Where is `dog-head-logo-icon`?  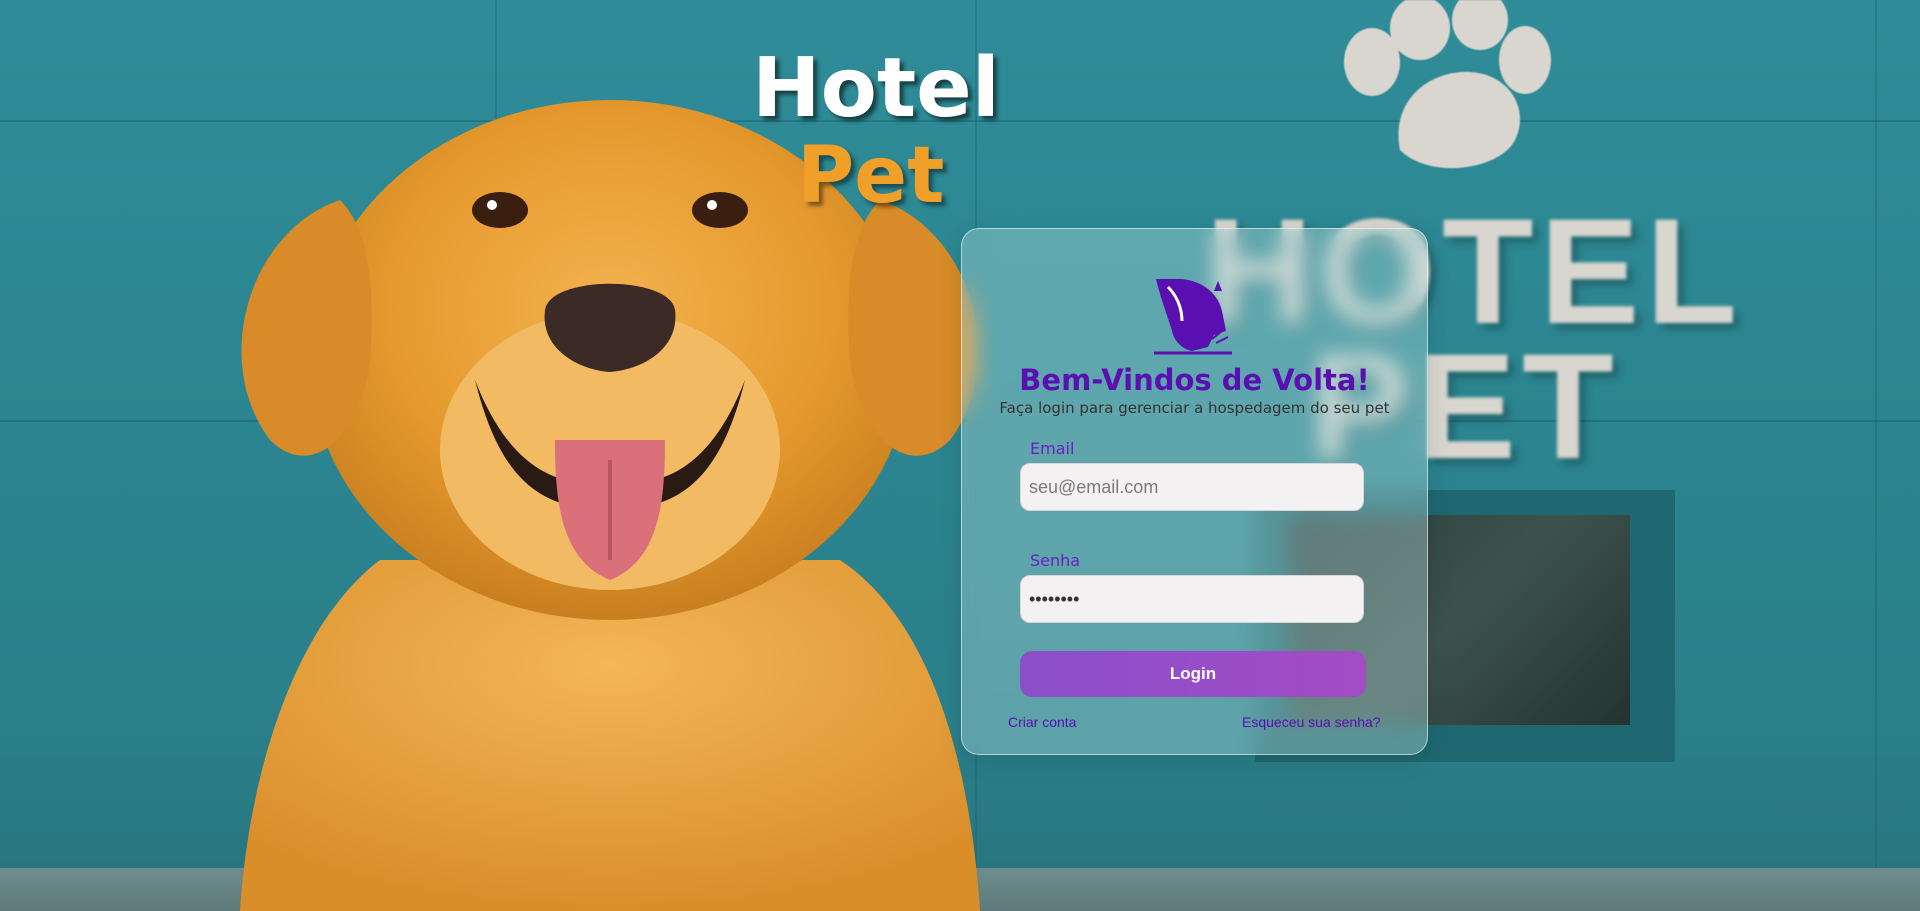
dog-head-logo-icon is located at coordinates (1193, 317).